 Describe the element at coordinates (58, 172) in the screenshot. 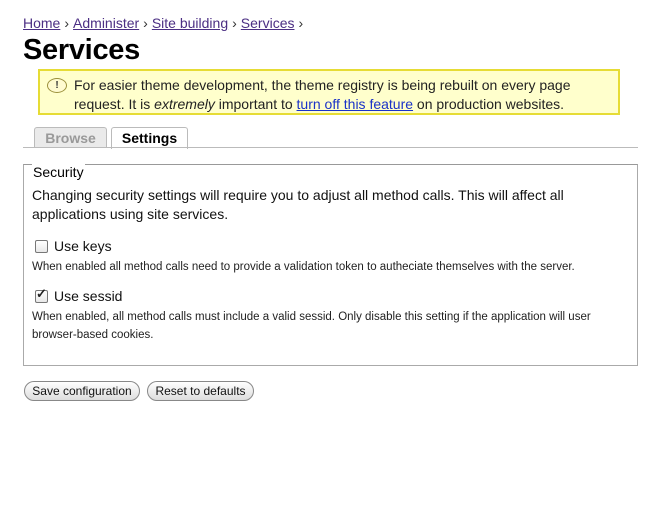

I see `security-legend: Security` at that location.